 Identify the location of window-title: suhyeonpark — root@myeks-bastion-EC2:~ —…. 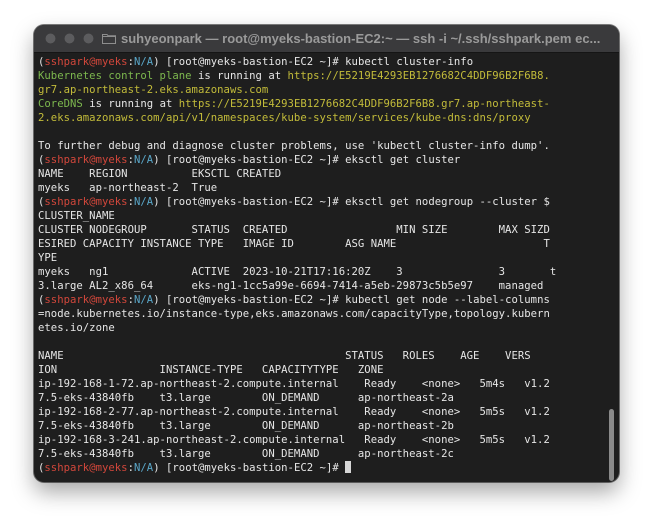
(361, 38).